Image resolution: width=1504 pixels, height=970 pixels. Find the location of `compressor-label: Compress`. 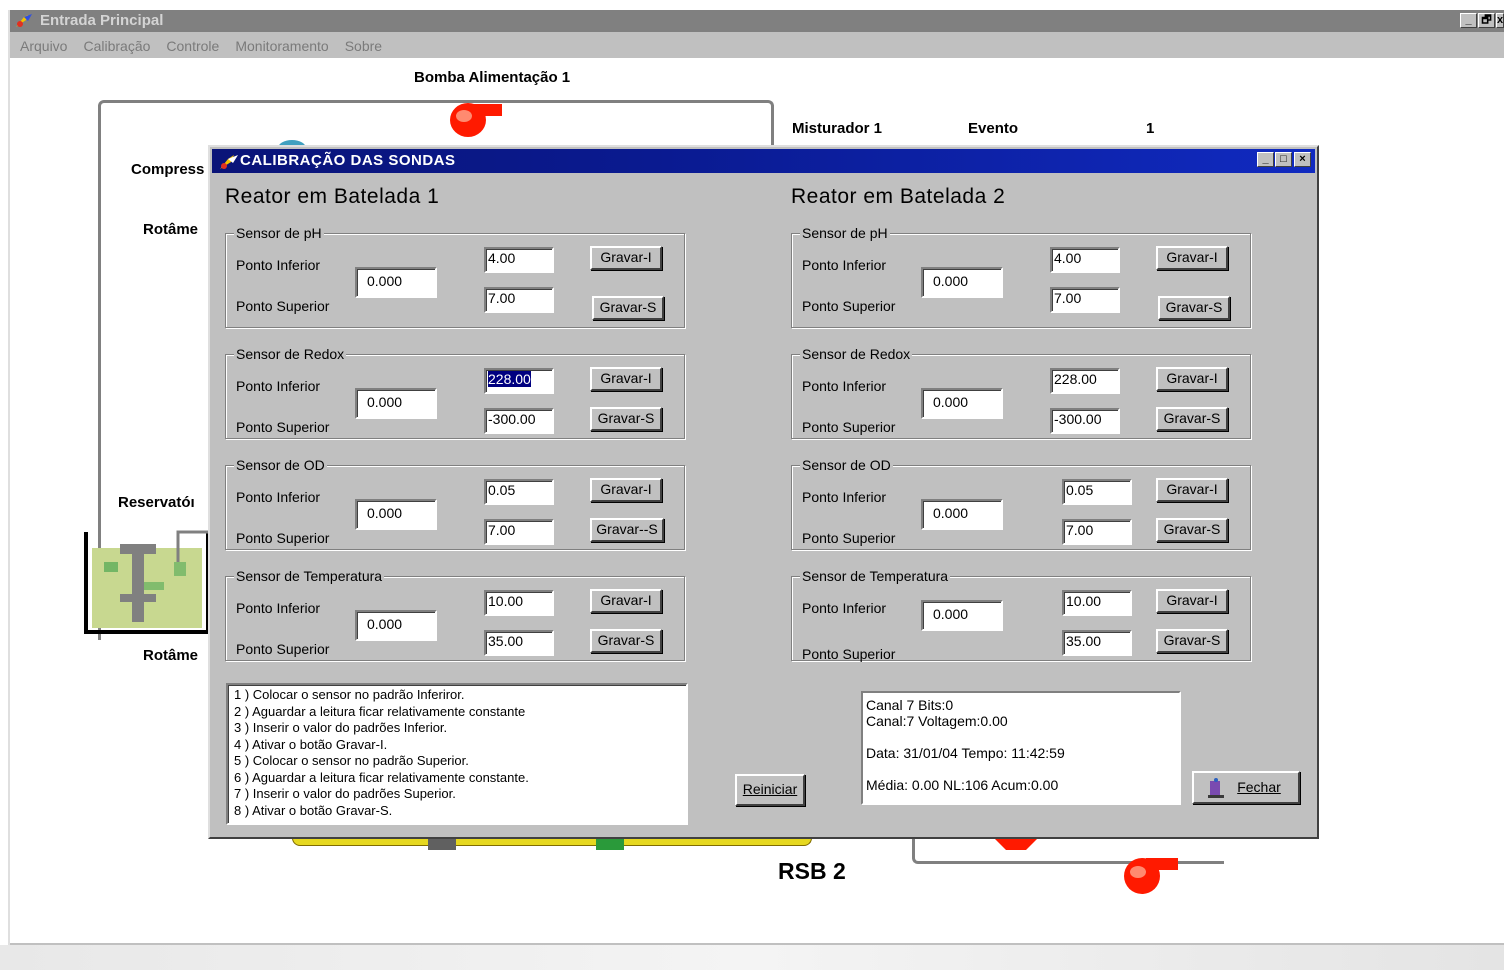

compressor-label: Compress is located at coordinates (168, 169).